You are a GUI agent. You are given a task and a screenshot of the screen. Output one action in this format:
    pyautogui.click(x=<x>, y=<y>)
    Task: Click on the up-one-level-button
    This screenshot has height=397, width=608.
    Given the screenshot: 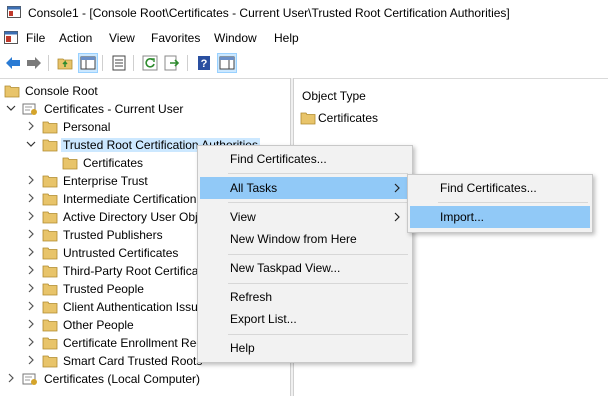 What is the action you would take?
    pyautogui.click(x=65, y=63)
    